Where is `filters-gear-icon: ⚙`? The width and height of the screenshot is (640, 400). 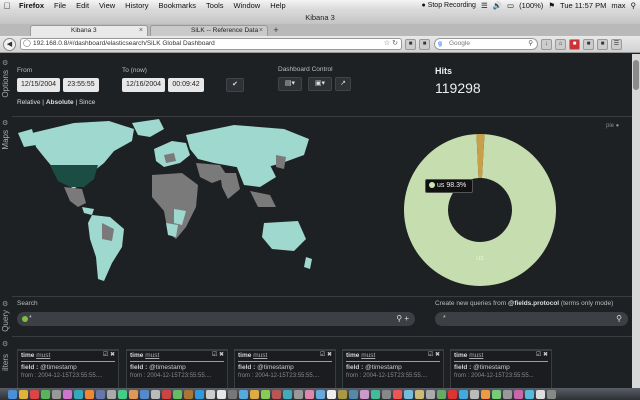 filters-gear-icon: ⚙ is located at coordinates (5, 344).